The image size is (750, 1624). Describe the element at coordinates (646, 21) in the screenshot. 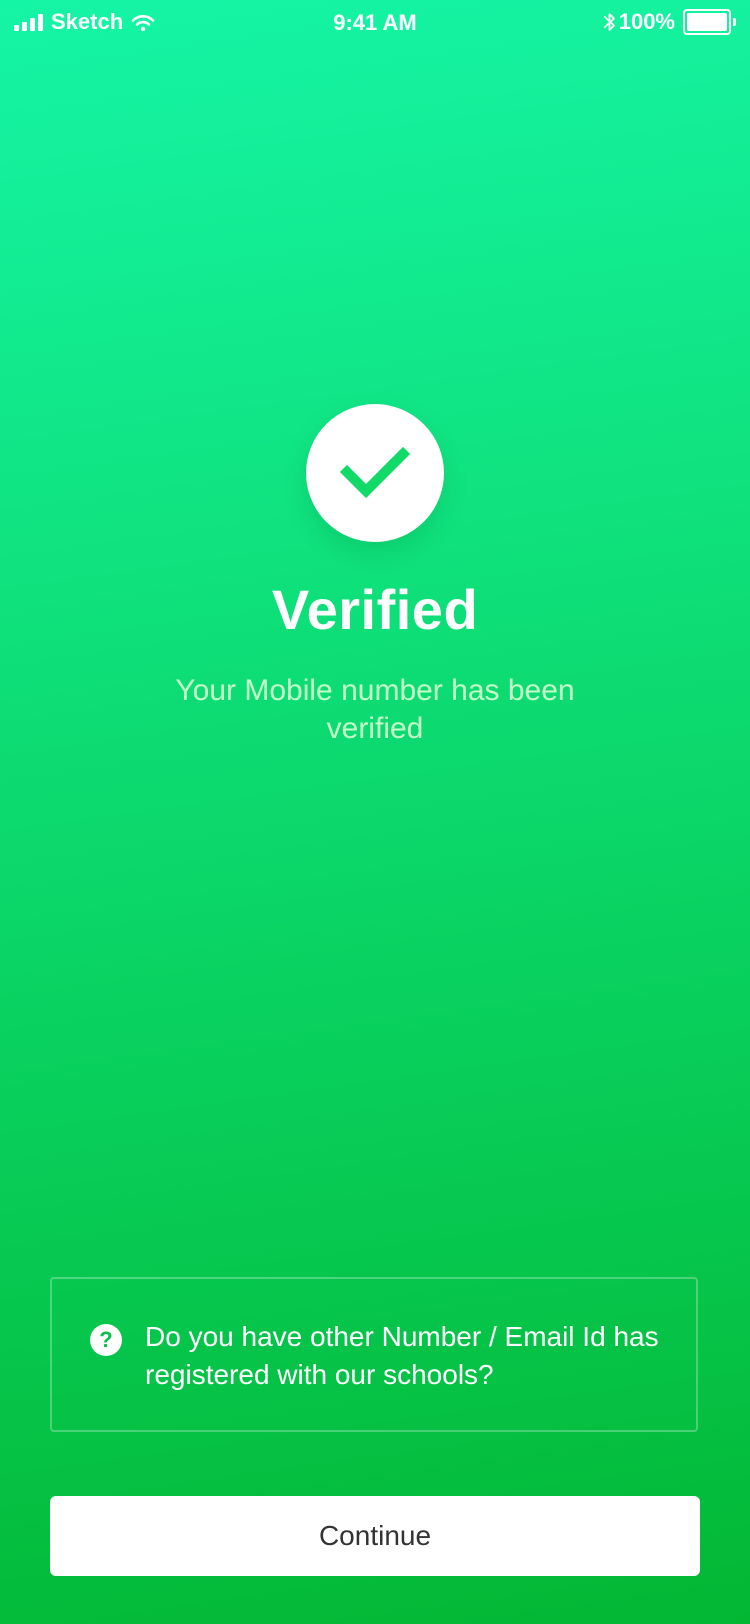

I see `battery-percent: 100%` at that location.